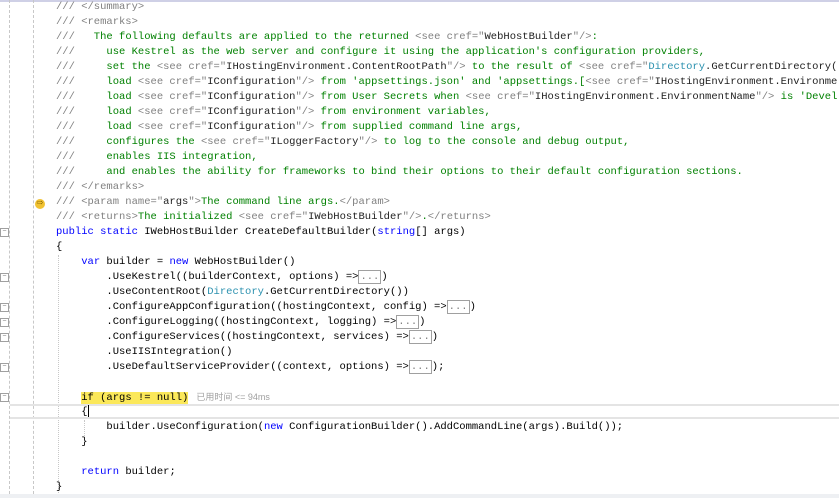 The image size is (839, 498). What do you see at coordinates (9, 247) in the screenshot?
I see `gutter-guide` at bounding box center [9, 247].